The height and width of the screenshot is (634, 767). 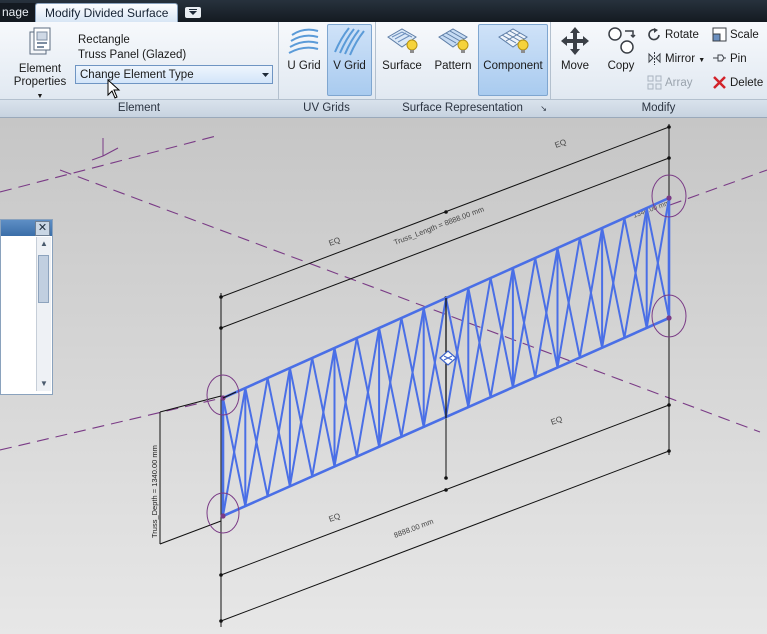 I want to click on copy-button: Copy, so click(x=621, y=60).